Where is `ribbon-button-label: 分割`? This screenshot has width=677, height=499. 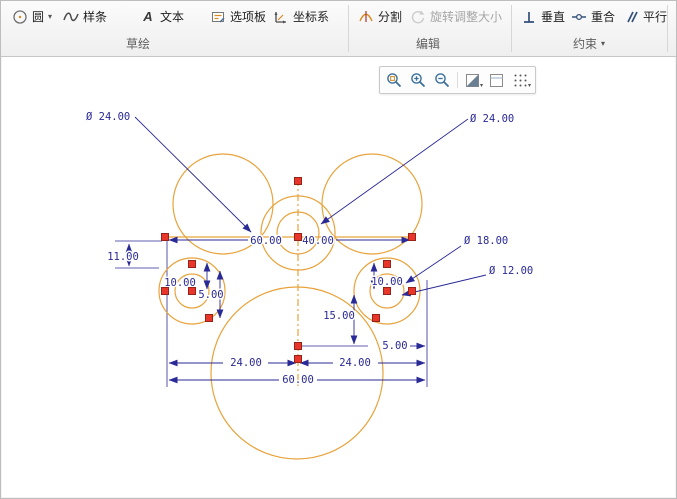
ribbon-button-label: 分割 is located at coordinates (390, 17).